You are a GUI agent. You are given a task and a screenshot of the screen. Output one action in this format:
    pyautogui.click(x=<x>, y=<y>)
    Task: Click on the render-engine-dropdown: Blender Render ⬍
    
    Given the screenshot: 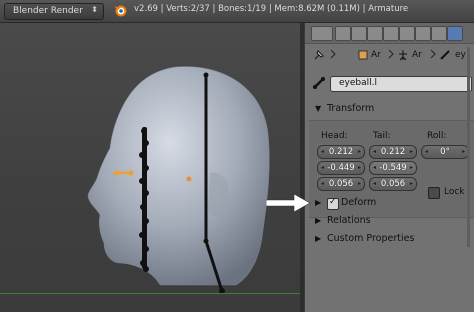 What is the action you would take?
    pyautogui.click(x=54, y=11)
    